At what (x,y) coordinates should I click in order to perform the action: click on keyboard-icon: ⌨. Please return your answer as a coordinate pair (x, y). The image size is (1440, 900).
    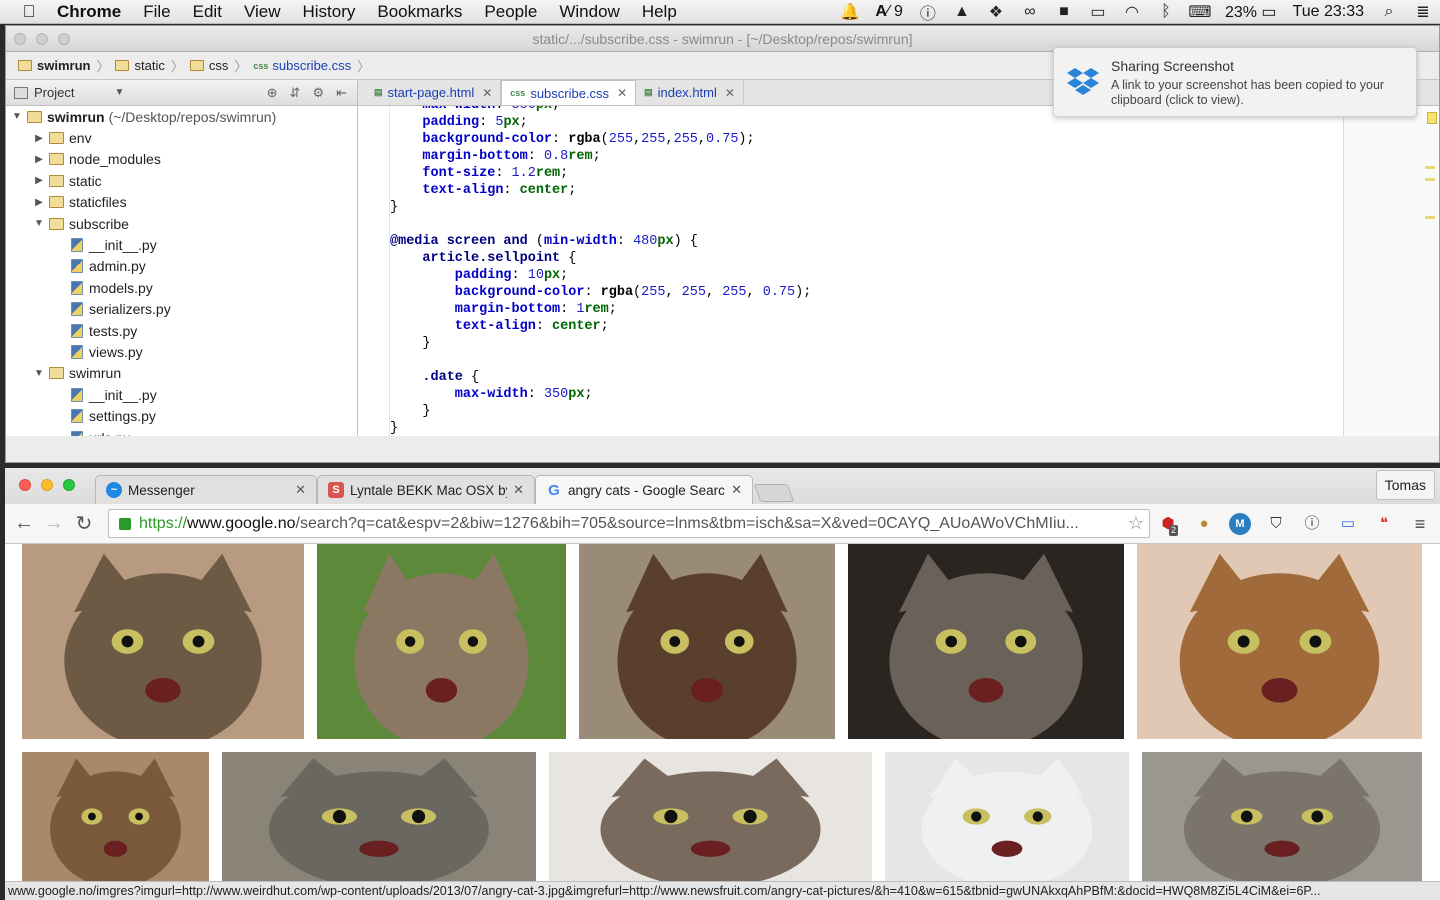
    Looking at the image, I should click on (1200, 12).